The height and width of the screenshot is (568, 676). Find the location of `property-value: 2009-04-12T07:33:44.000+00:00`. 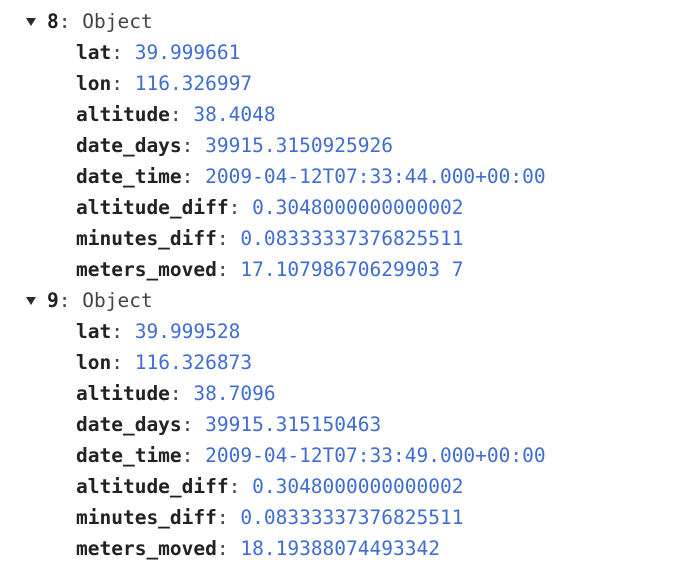

property-value: 2009-04-12T07:33:44.000+00:00 is located at coordinates (375, 176).